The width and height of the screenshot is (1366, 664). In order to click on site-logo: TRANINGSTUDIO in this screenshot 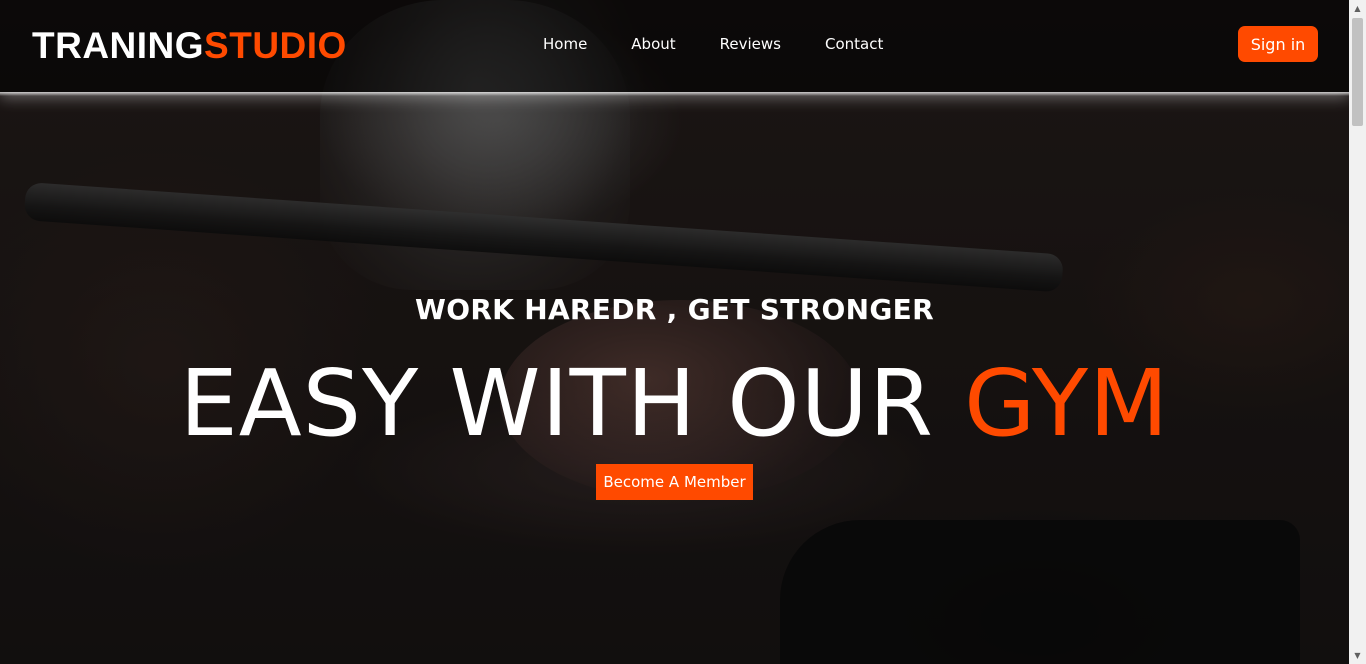, I will do `click(189, 46)`.